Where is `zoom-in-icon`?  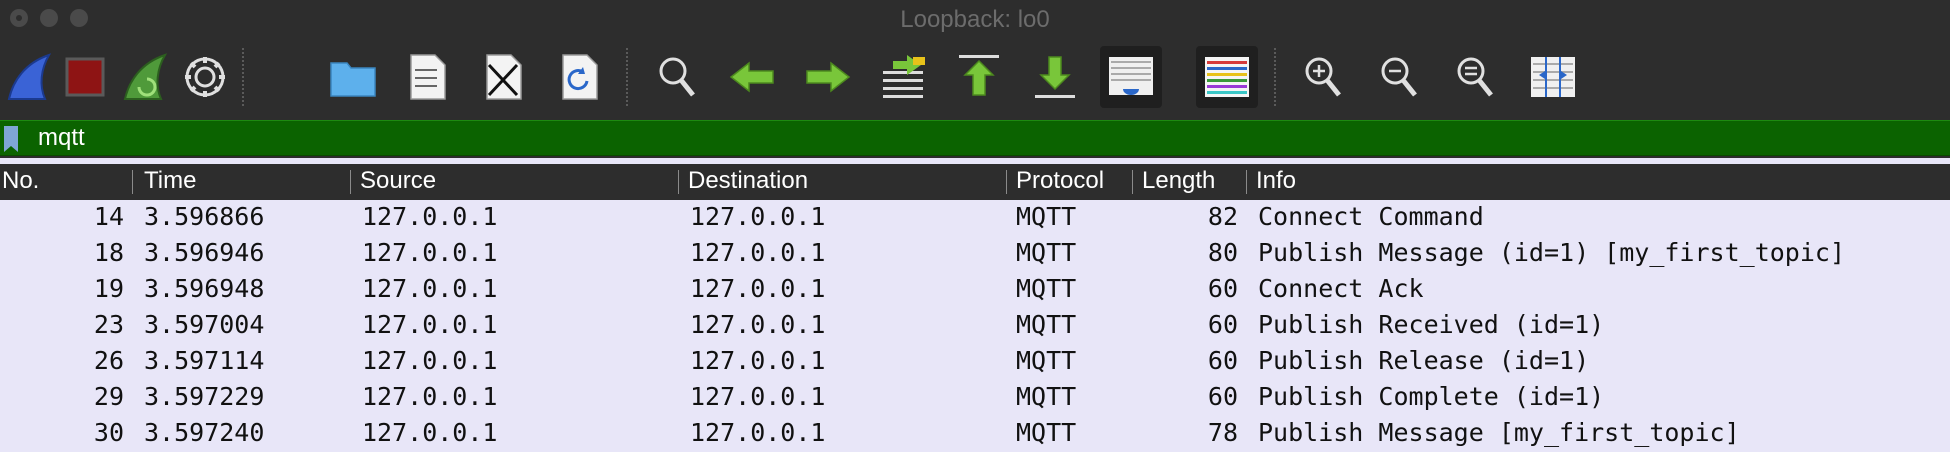
zoom-in-icon is located at coordinates (1323, 77).